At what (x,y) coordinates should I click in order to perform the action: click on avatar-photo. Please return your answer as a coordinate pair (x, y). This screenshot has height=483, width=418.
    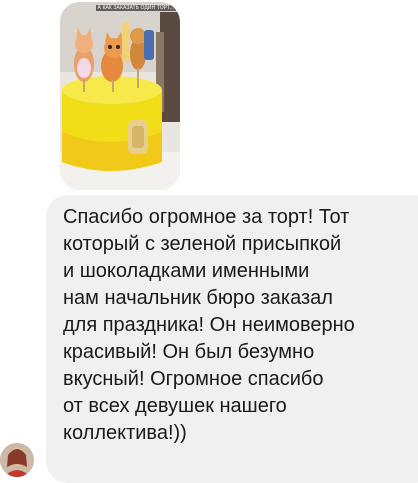
    Looking at the image, I should click on (17, 460).